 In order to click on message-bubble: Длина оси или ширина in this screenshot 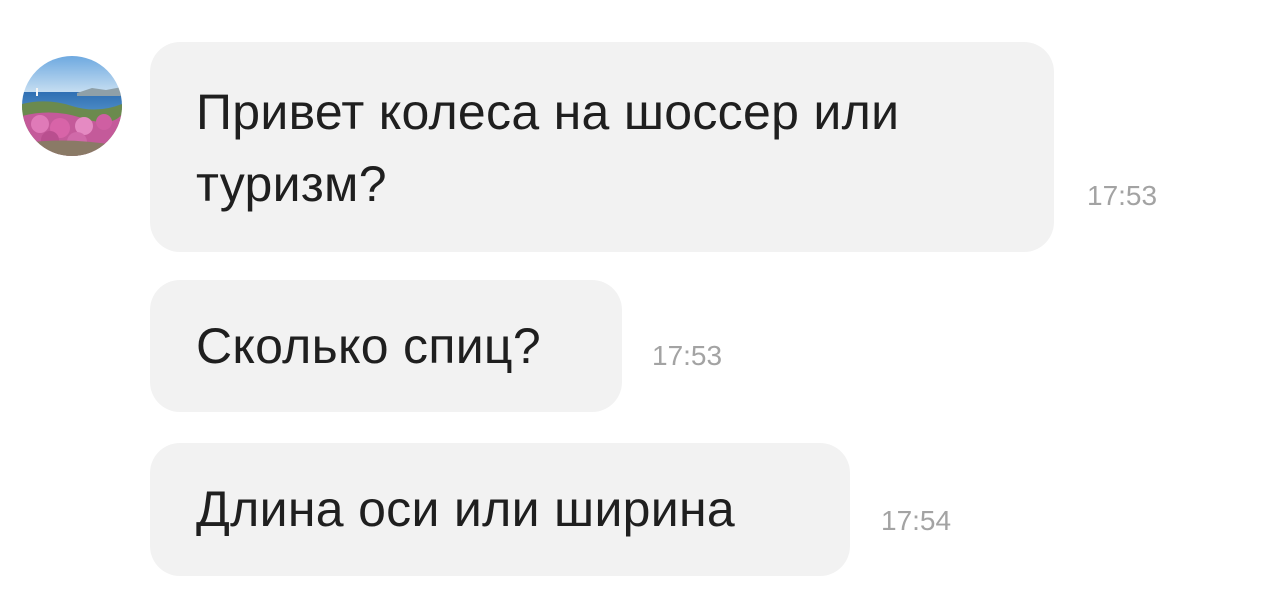, I will do `click(500, 509)`.